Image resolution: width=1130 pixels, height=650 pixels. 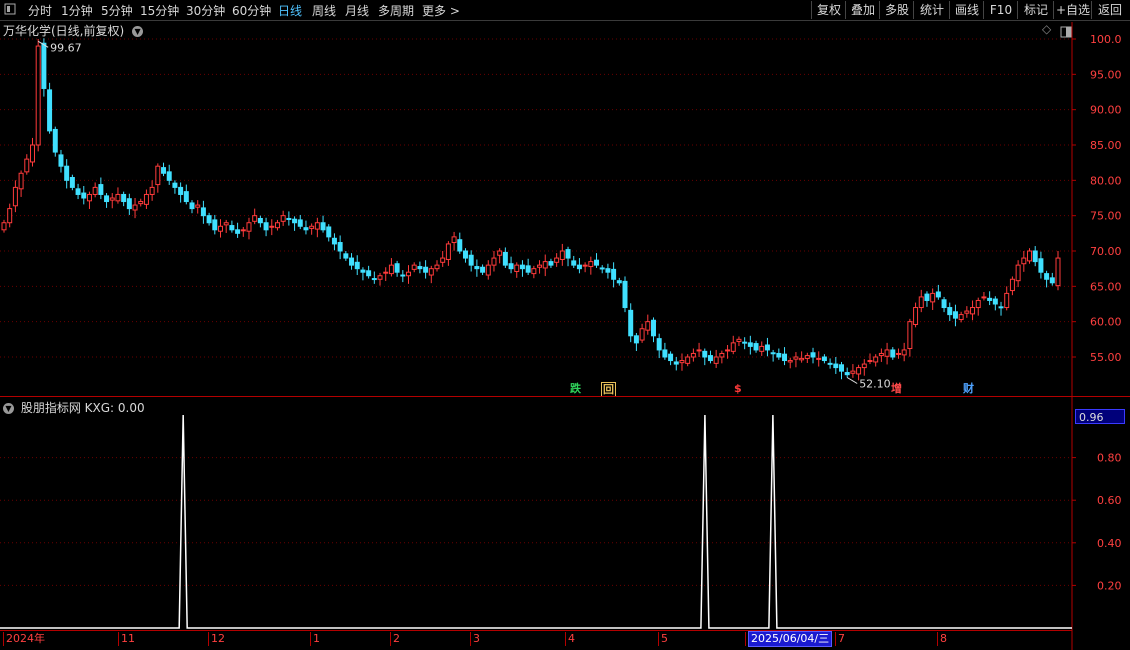 I want to click on back-button: 返回, so click(x=1109, y=10).